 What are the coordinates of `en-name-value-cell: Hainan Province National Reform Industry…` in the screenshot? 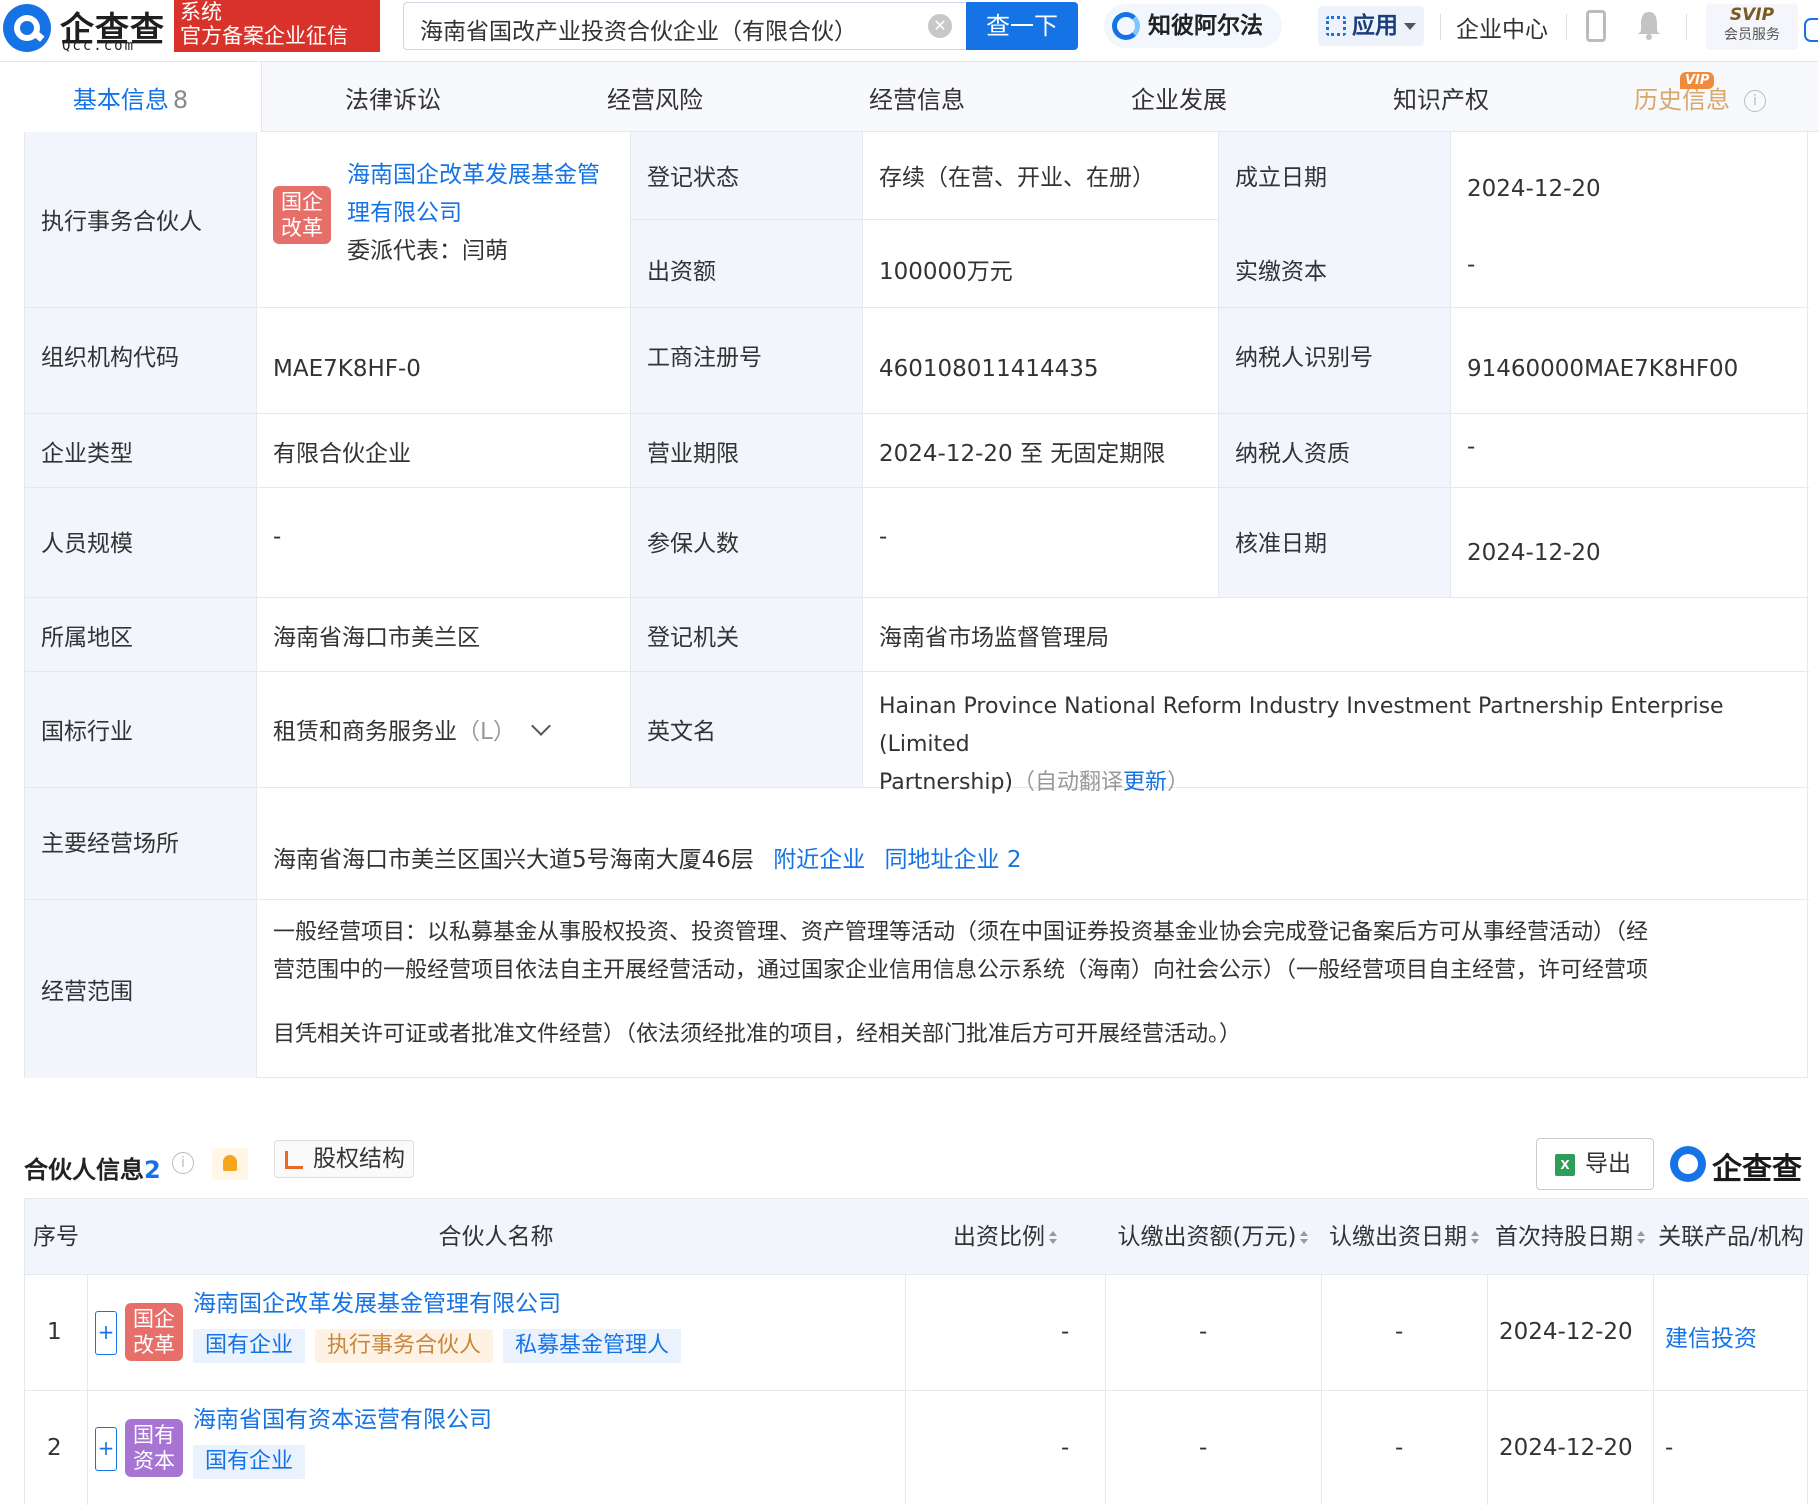 It's located at (1336, 733).